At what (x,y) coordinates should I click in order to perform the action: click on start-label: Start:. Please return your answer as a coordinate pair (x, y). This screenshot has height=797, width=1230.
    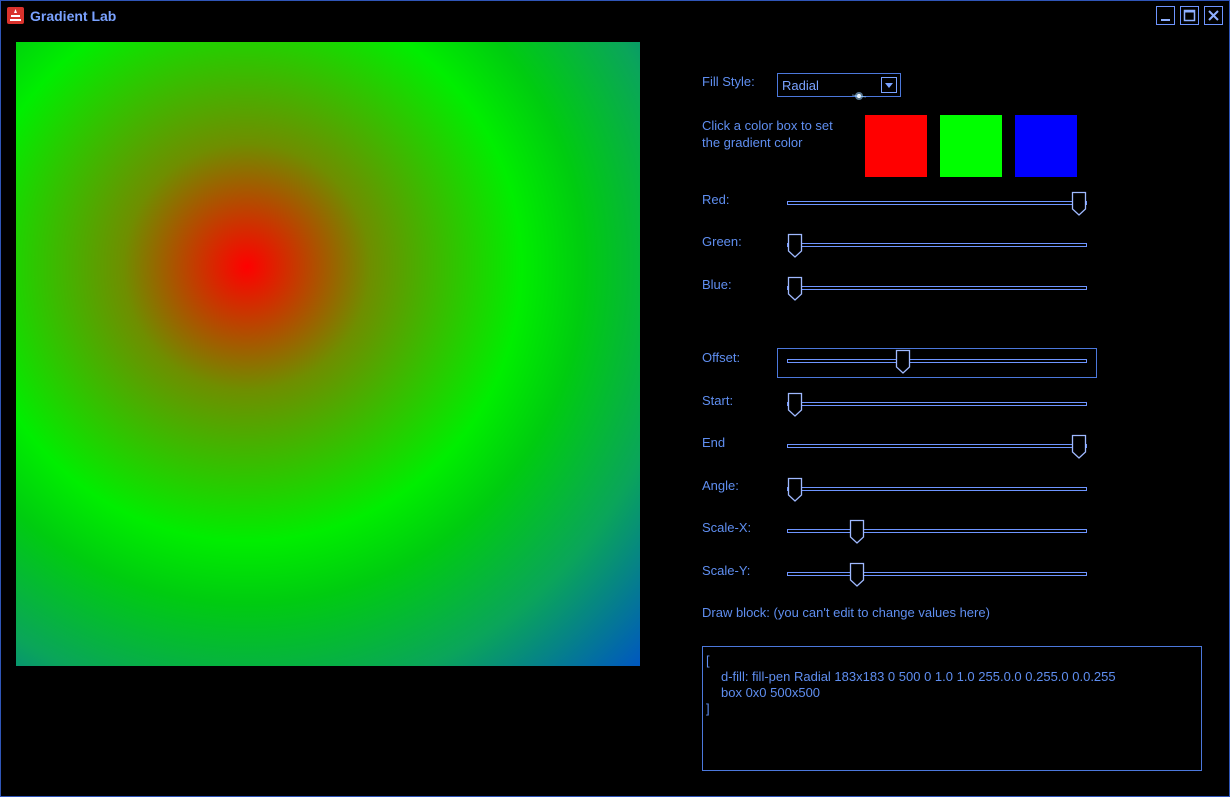
    Looking at the image, I should click on (718, 400).